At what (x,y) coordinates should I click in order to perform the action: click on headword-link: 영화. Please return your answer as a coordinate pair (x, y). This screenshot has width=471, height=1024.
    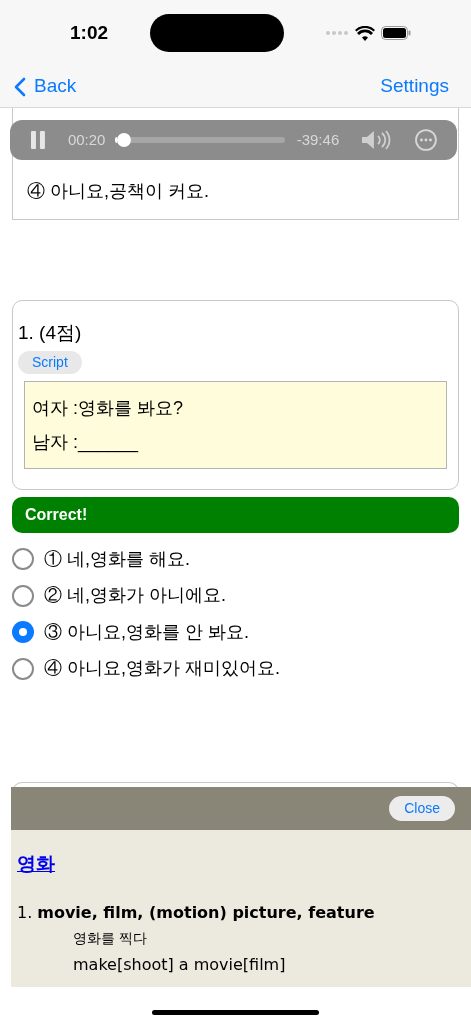
    Looking at the image, I should click on (36, 863).